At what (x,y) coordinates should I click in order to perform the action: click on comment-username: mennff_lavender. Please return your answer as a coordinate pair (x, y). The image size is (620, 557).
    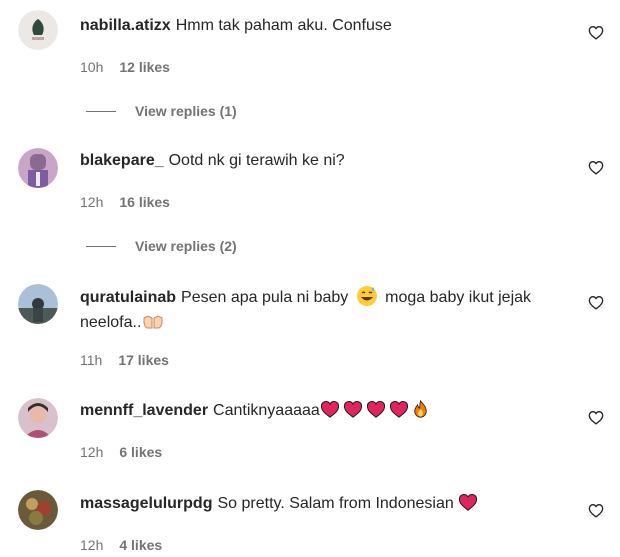
    Looking at the image, I should click on (144, 410).